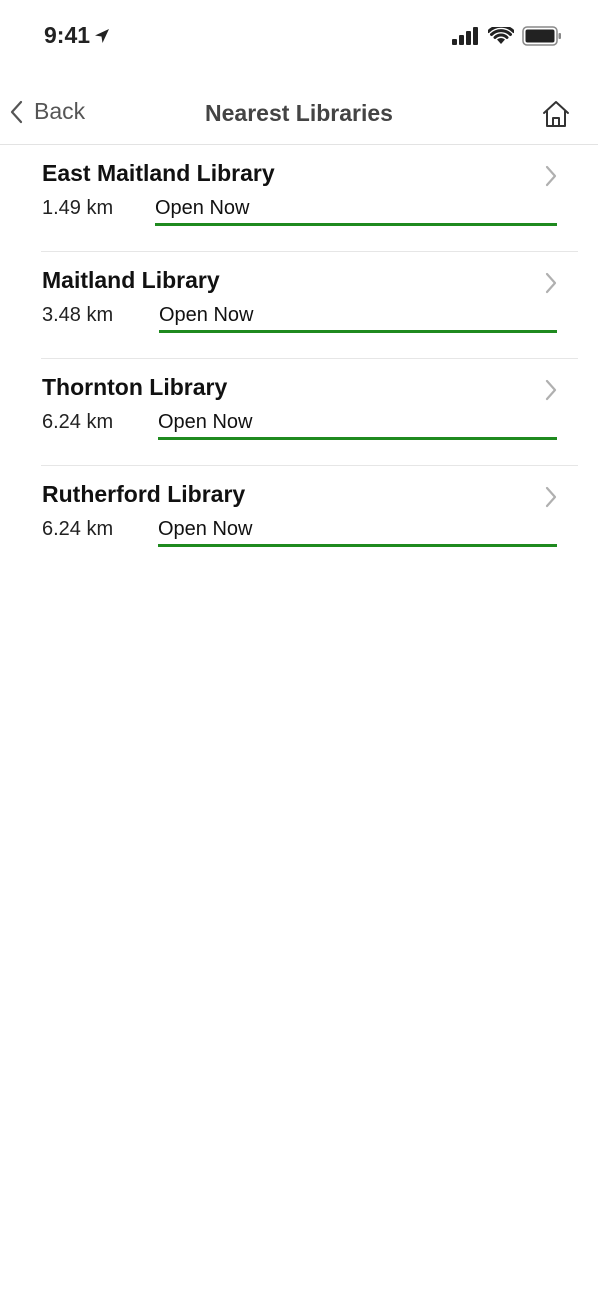 Image resolution: width=598 pixels, height=1300 pixels. Describe the element at coordinates (131, 280) in the screenshot. I see `library-name: Maitland Library` at that location.